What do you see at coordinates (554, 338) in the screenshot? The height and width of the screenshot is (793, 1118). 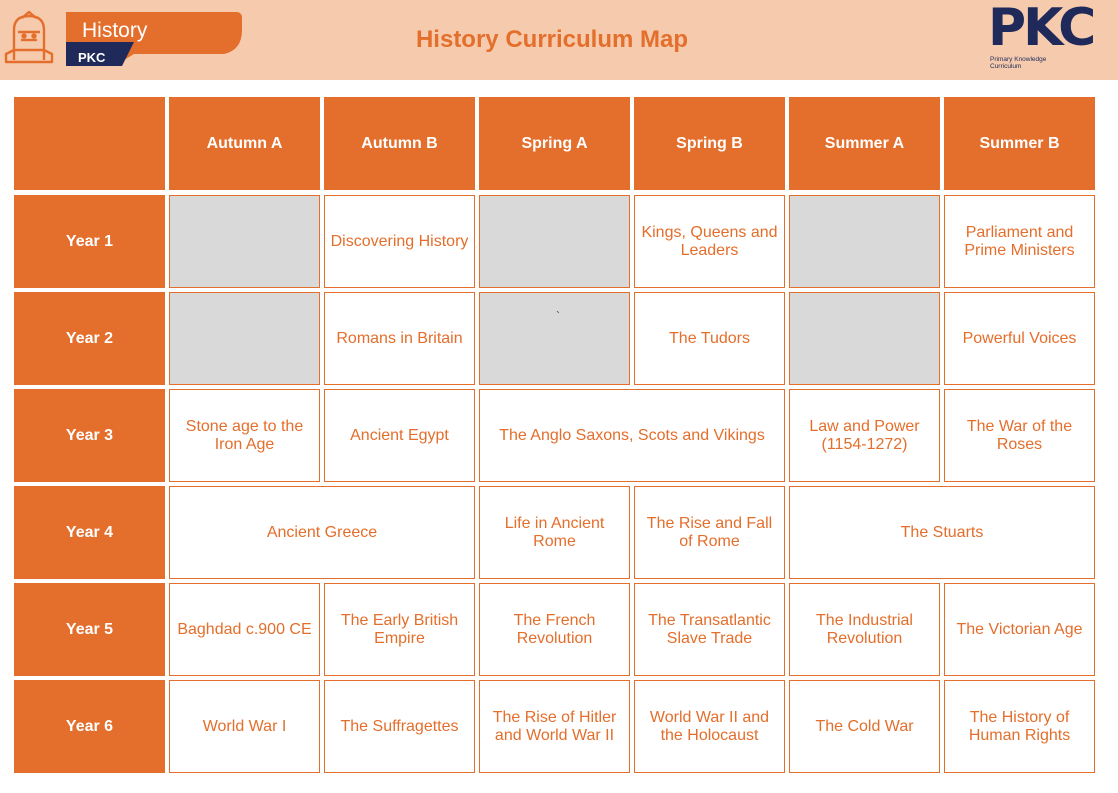 I see `empty-cell: `` at bounding box center [554, 338].